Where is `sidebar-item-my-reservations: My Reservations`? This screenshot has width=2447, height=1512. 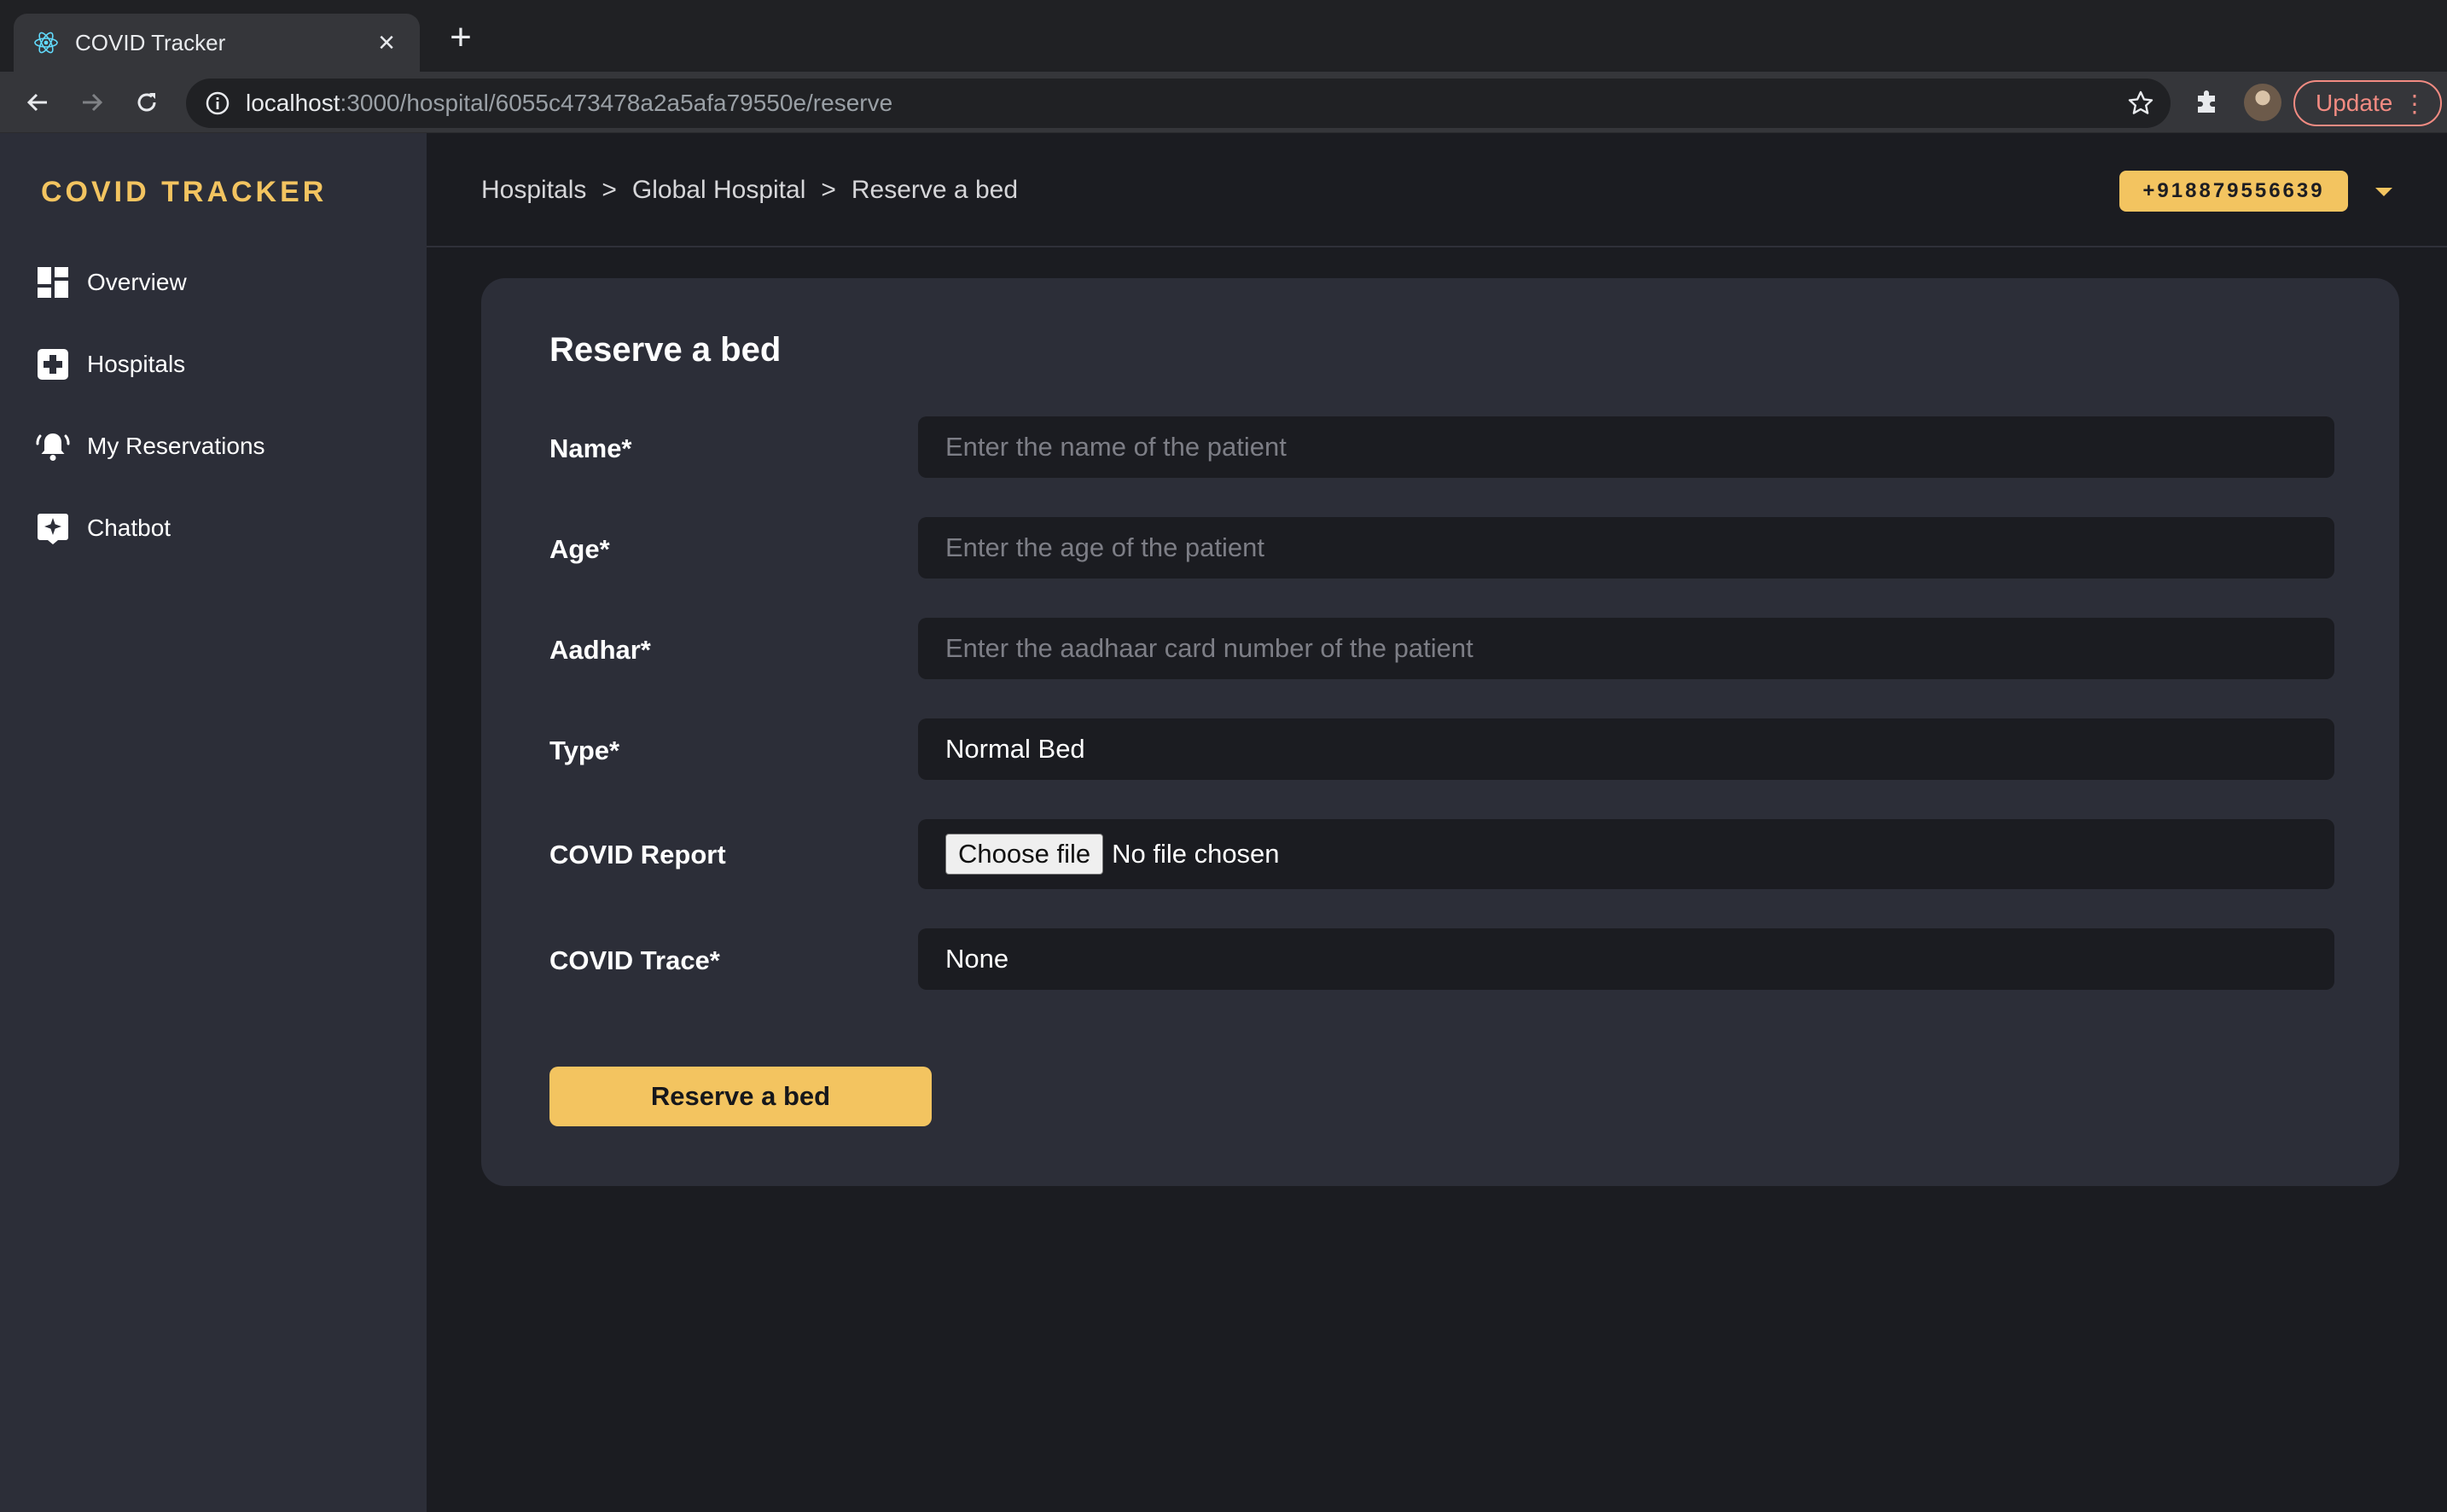 sidebar-item-my-reservations: My Reservations is located at coordinates (215, 446).